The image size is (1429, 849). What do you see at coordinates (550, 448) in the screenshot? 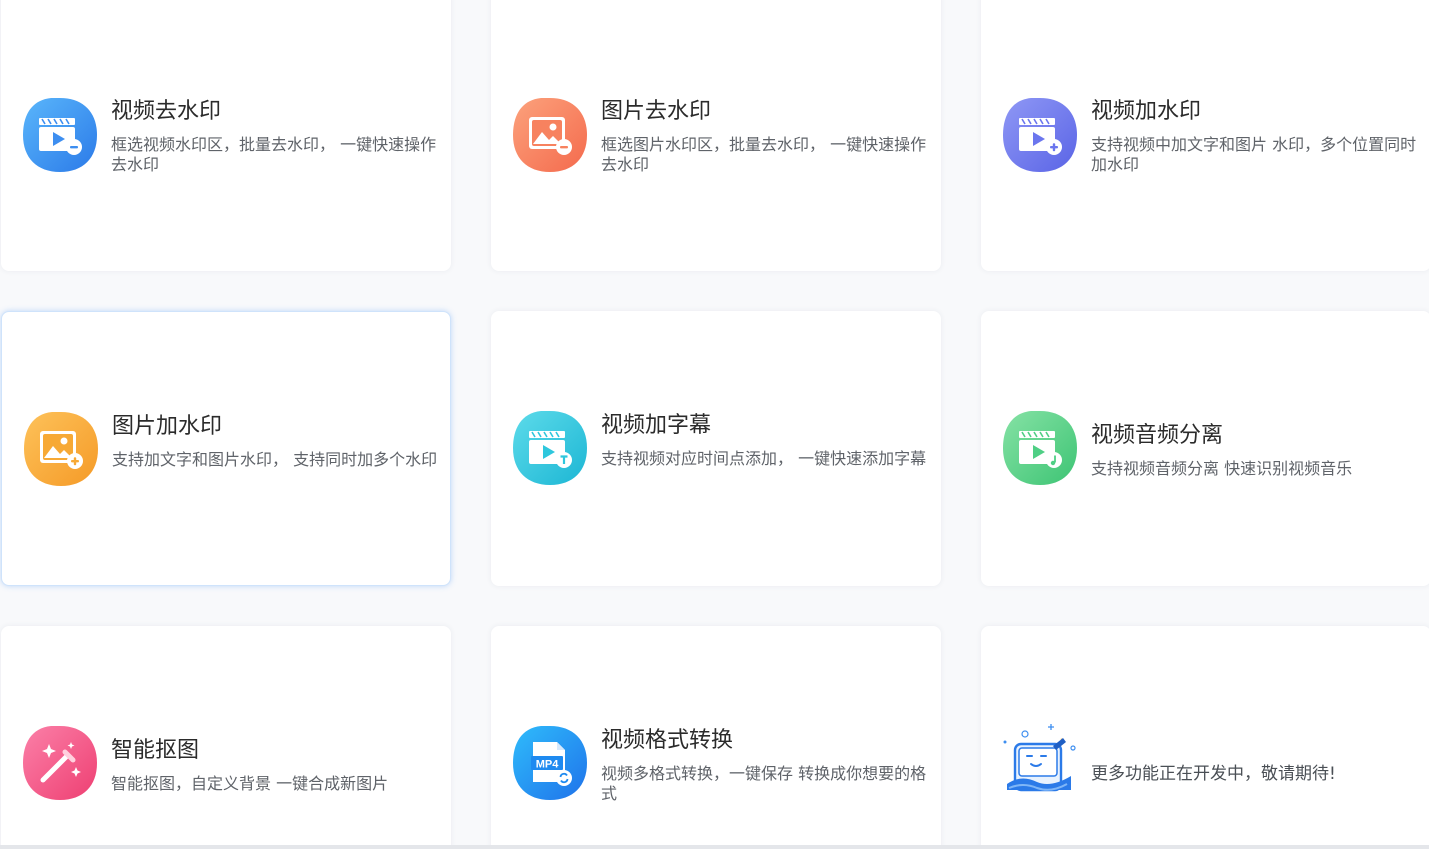
I see `video-subtitle-icon` at bounding box center [550, 448].